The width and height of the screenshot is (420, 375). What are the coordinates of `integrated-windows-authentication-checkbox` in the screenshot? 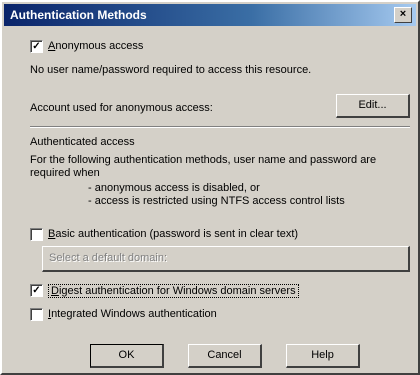 It's located at (36, 314).